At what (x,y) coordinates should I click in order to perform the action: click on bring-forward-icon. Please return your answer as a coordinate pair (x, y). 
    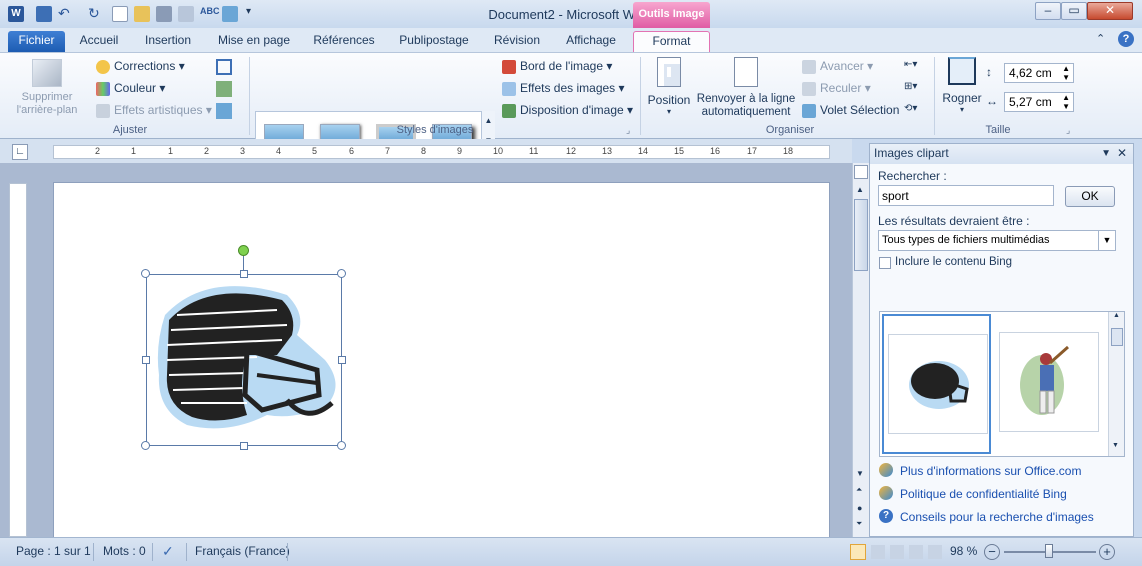
    Looking at the image, I should click on (809, 66).